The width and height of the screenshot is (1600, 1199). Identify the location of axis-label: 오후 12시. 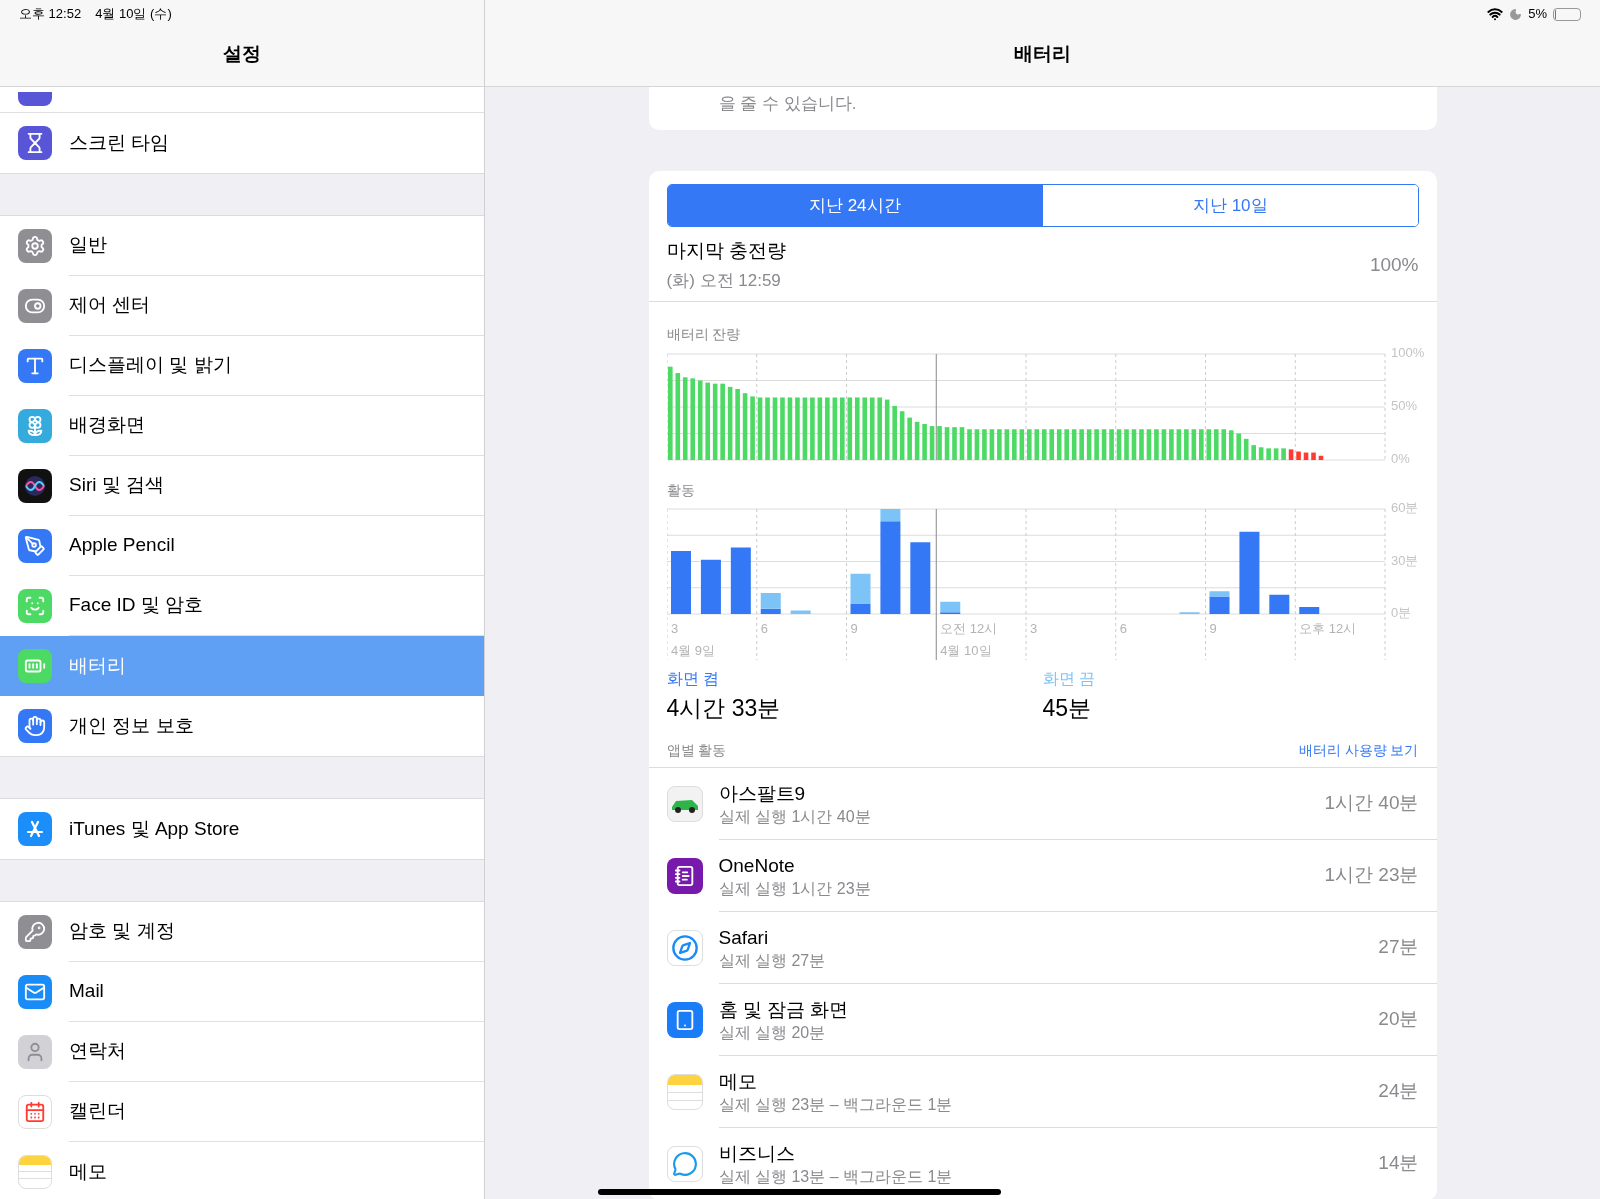
(1327, 628).